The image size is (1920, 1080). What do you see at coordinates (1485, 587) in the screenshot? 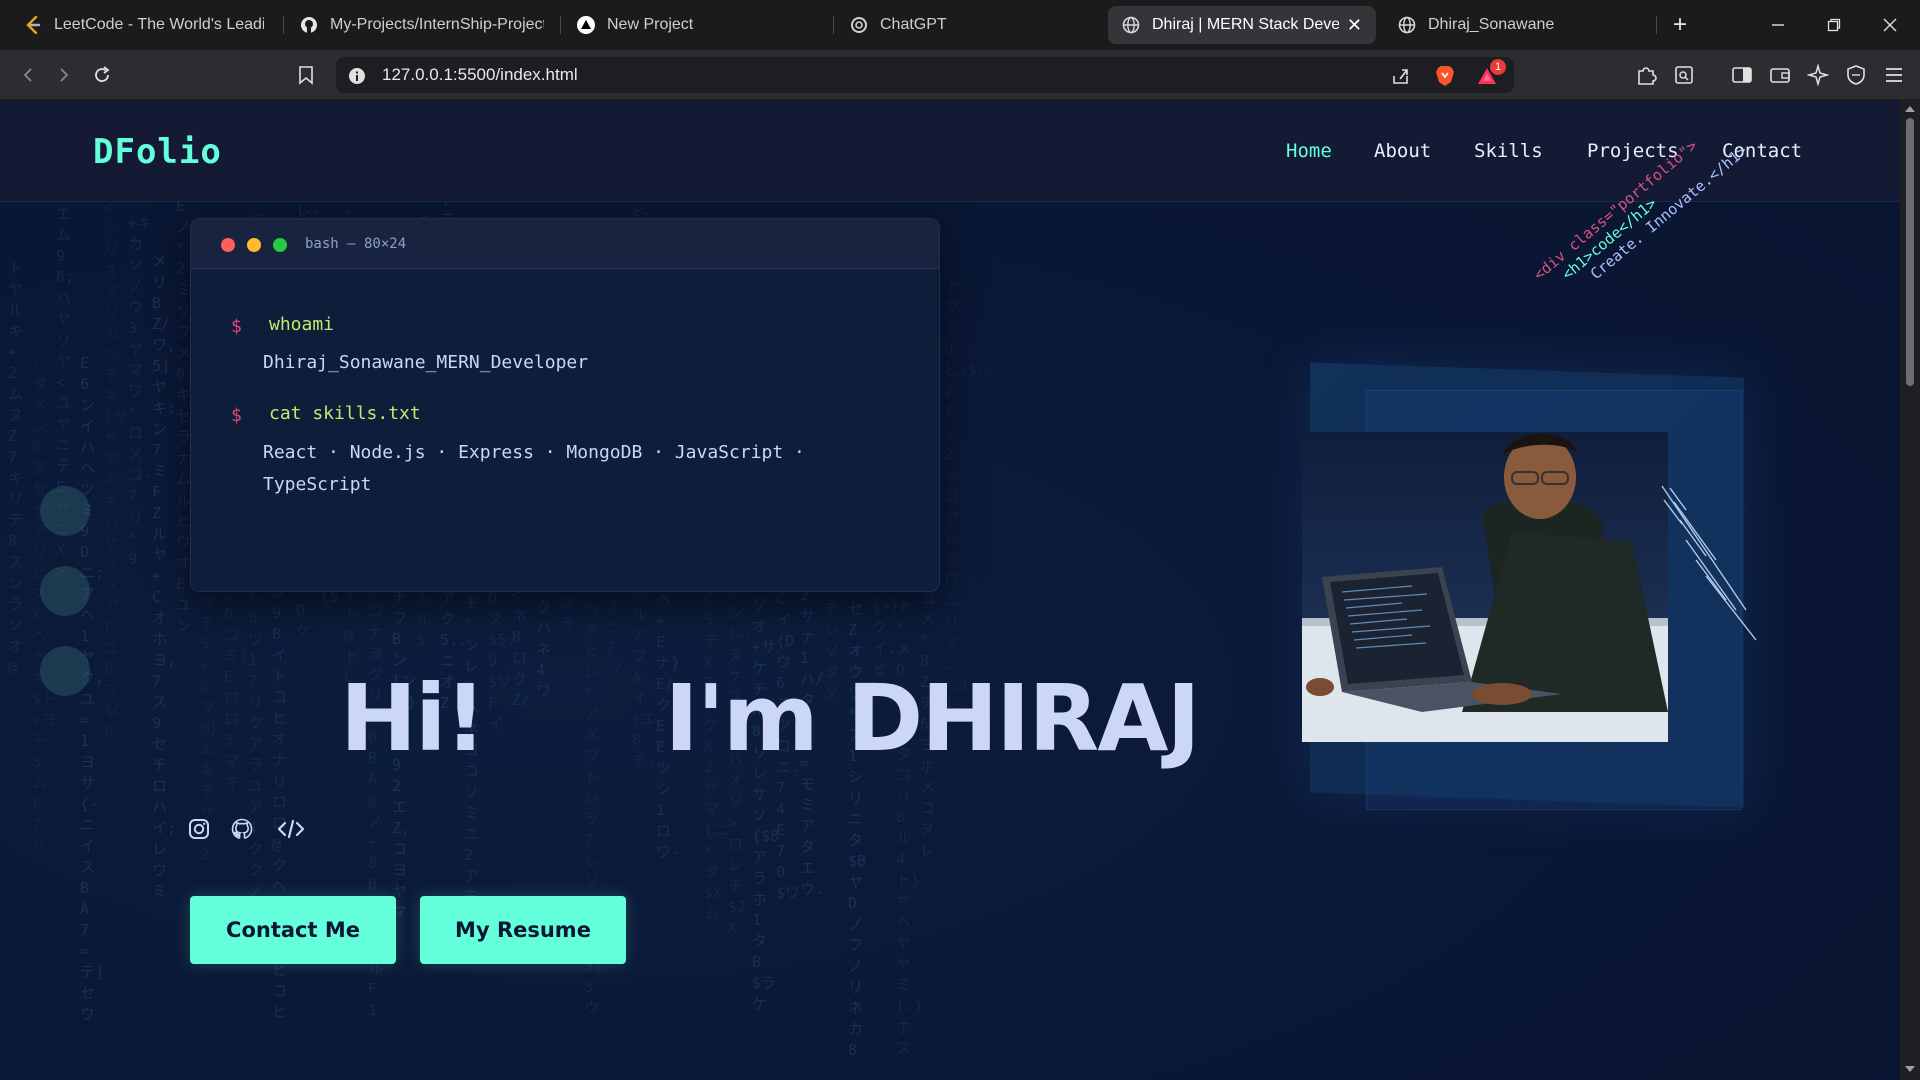
I see `profile-photo` at bounding box center [1485, 587].